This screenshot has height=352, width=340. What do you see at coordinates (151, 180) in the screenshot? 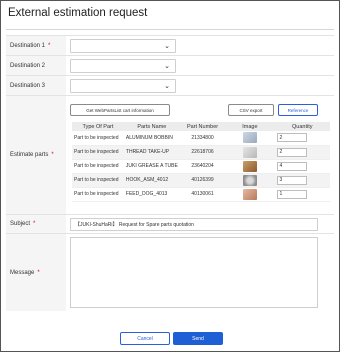
I see `part-name: HOOK_ASM_4012` at bounding box center [151, 180].